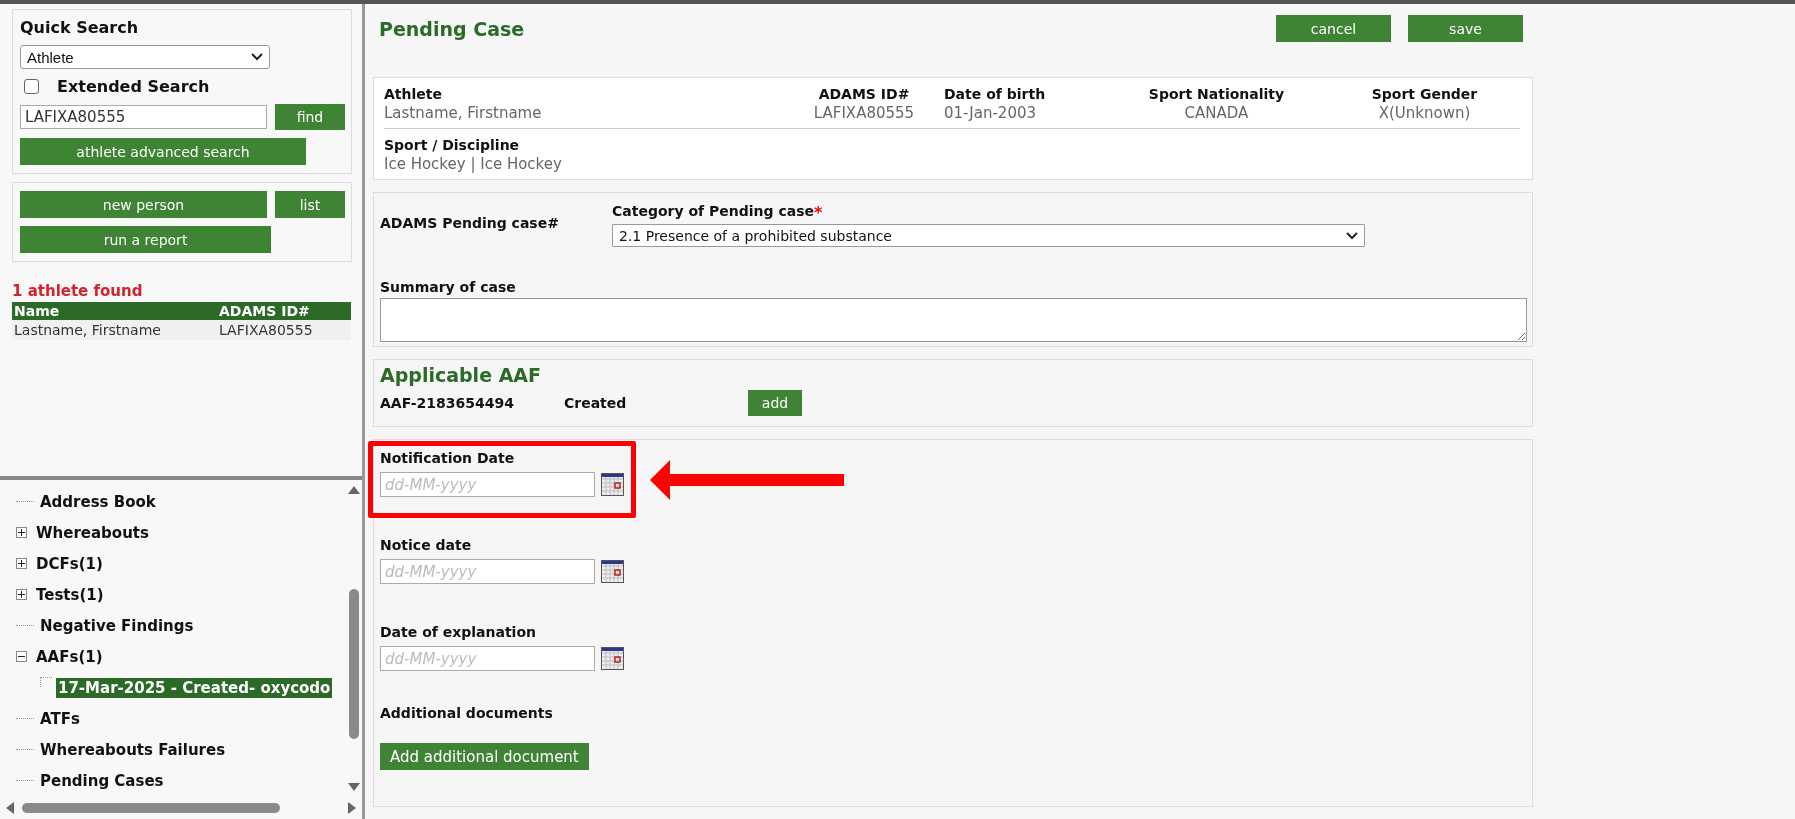 The height and width of the screenshot is (819, 1795). Describe the element at coordinates (309, 117) in the screenshot. I see `find-button: find` at that location.